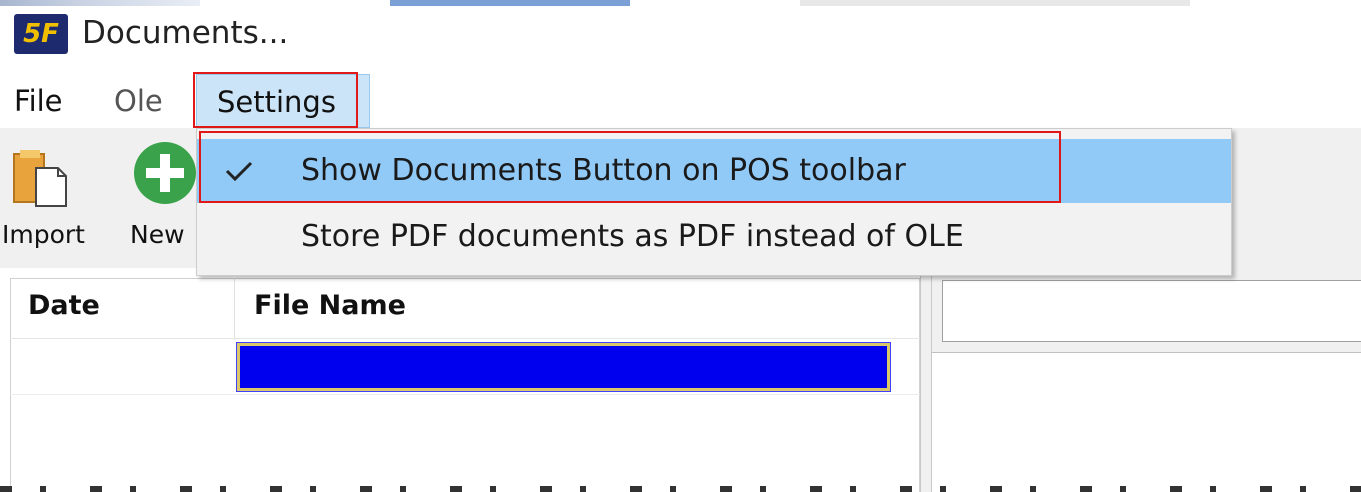  What do you see at coordinates (330, 305) in the screenshot?
I see `column-header-file-name: File Name` at bounding box center [330, 305].